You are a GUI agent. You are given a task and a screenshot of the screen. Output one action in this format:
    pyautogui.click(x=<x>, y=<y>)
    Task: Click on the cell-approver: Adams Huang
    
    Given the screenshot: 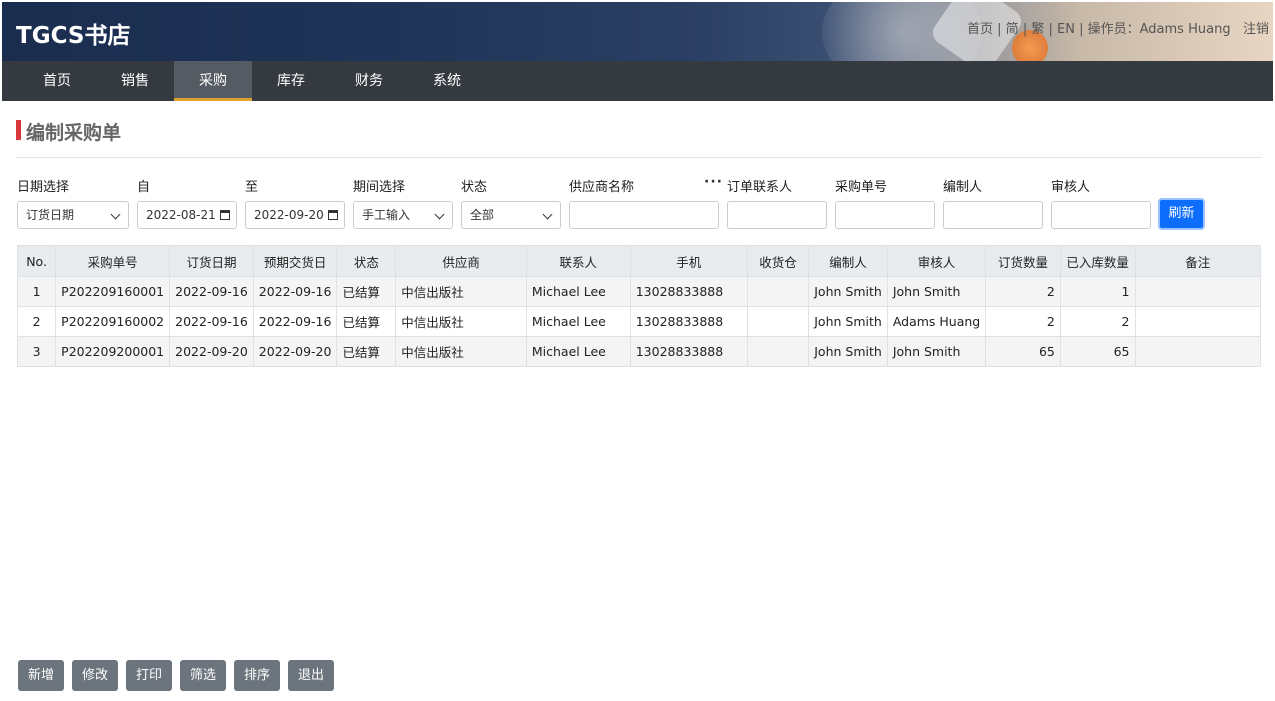 What is the action you would take?
    pyautogui.click(x=936, y=321)
    